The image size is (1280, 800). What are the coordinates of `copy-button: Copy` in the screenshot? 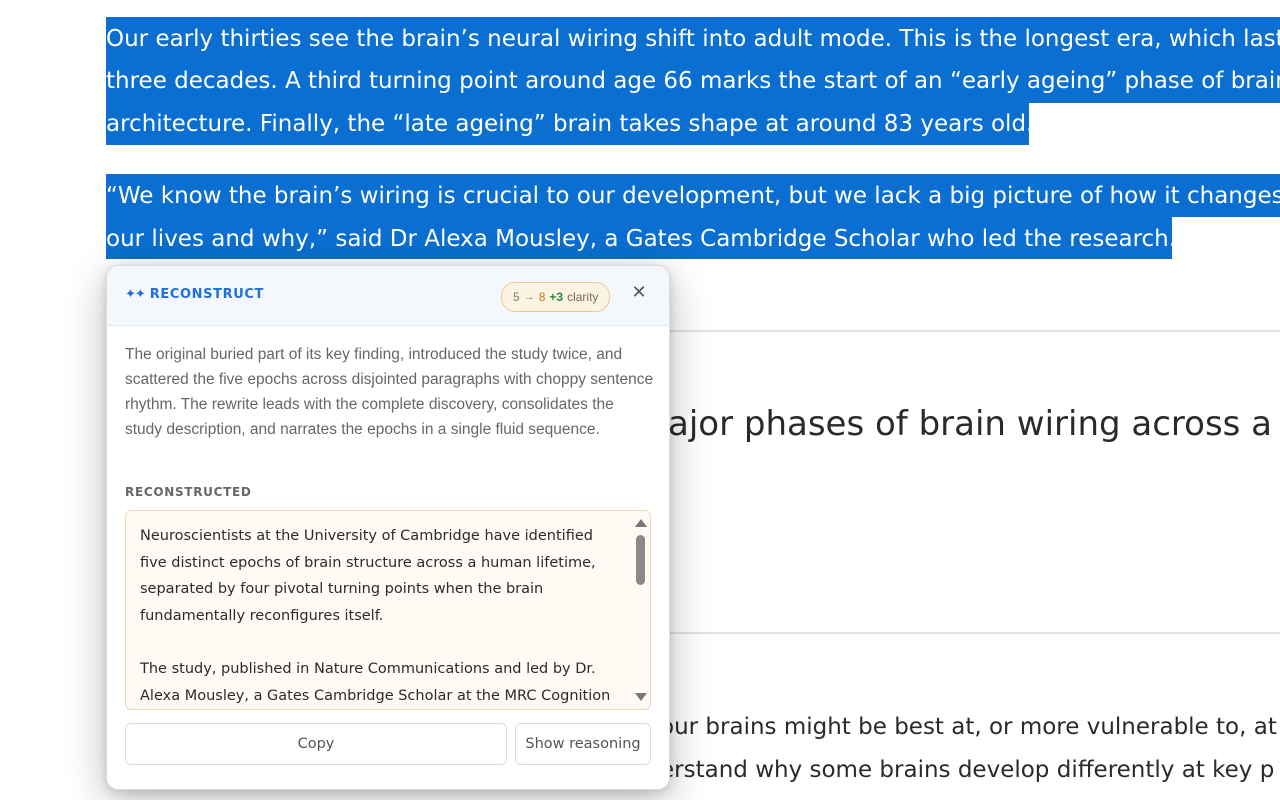 It's located at (316, 744).